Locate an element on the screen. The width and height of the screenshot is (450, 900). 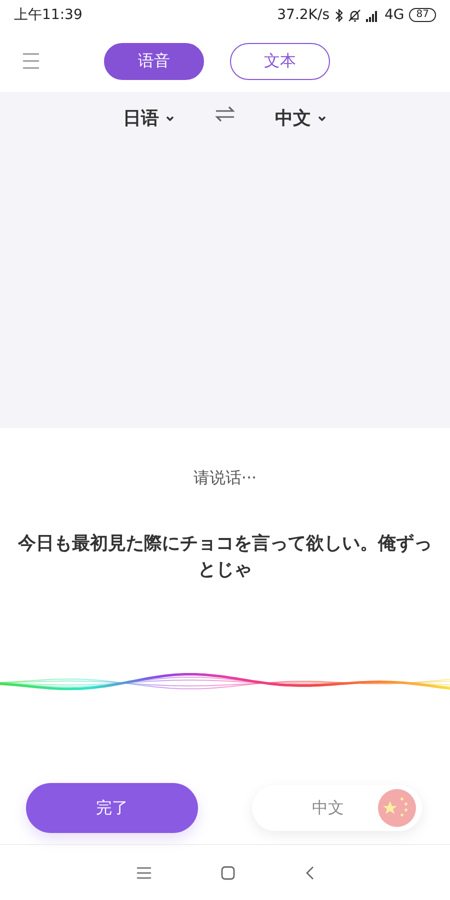
source-language: 日语 is located at coordinates (149, 118).